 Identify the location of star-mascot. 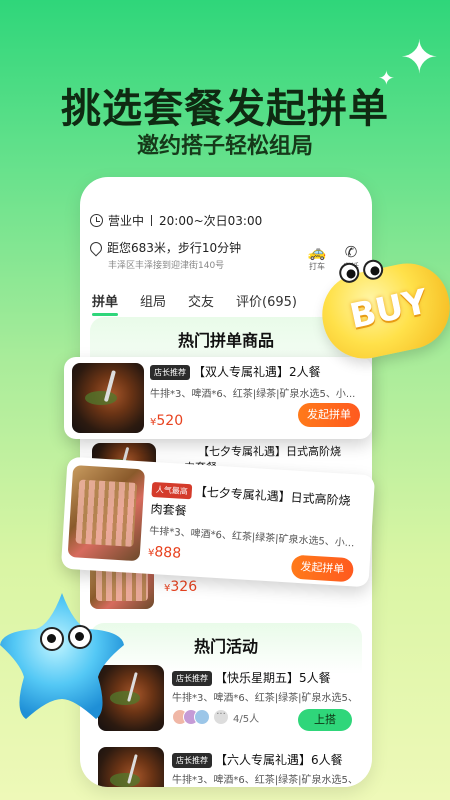
(66, 655).